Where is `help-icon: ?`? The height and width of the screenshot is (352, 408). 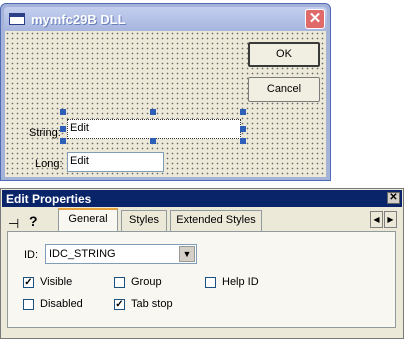 help-icon: ? is located at coordinates (33, 221).